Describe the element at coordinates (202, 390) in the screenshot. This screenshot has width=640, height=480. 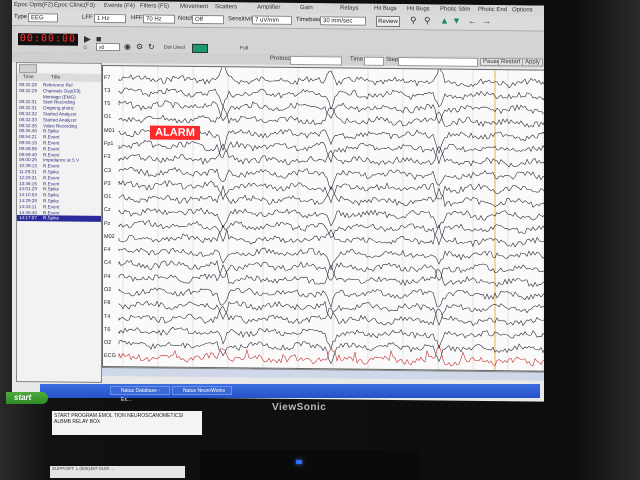
I see `taskbar-item: Natus NeuroWorks` at that location.